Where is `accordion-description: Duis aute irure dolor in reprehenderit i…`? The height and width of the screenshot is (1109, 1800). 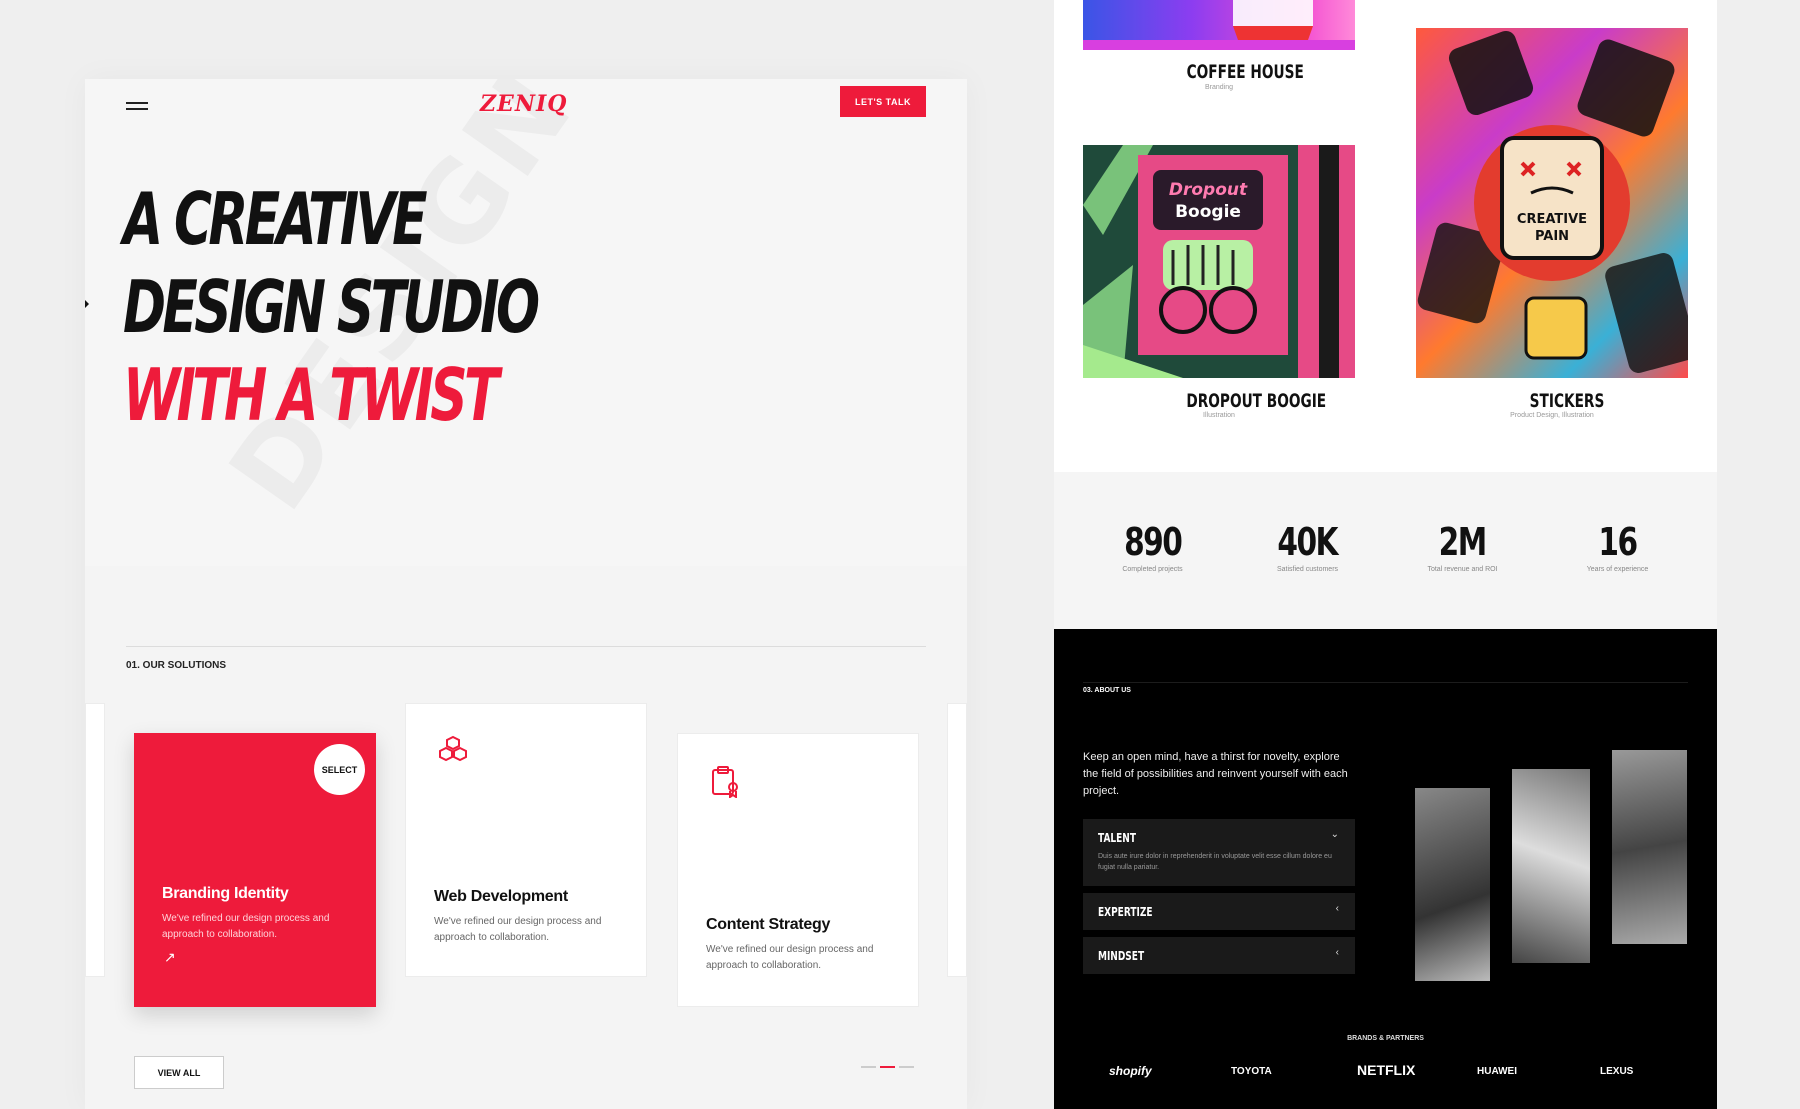
accordion-description: Duis aute irure dolor in reprehenderit i… is located at coordinates (1215, 862).